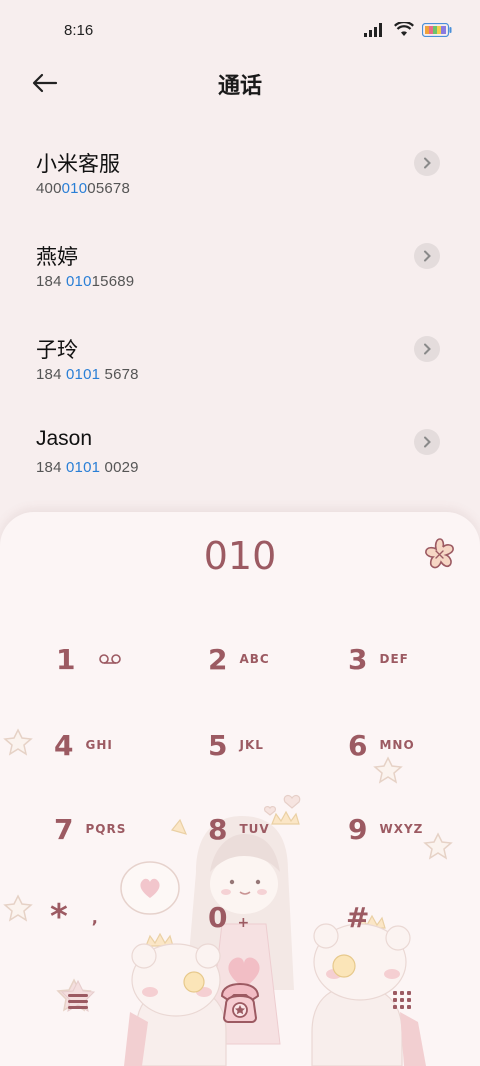  I want to click on menu-button, so click(78, 1000).